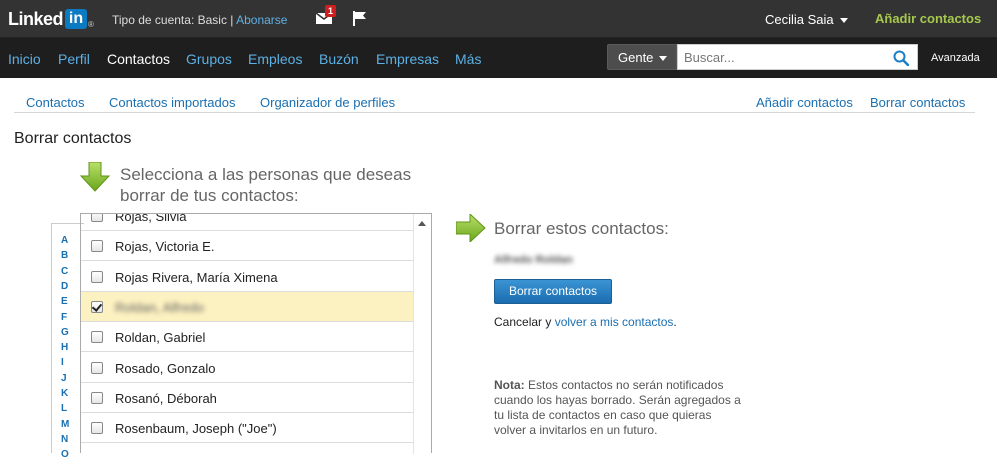 The width and height of the screenshot is (997, 460). What do you see at coordinates (95, 177) in the screenshot?
I see `arrow-down-icon` at bounding box center [95, 177].